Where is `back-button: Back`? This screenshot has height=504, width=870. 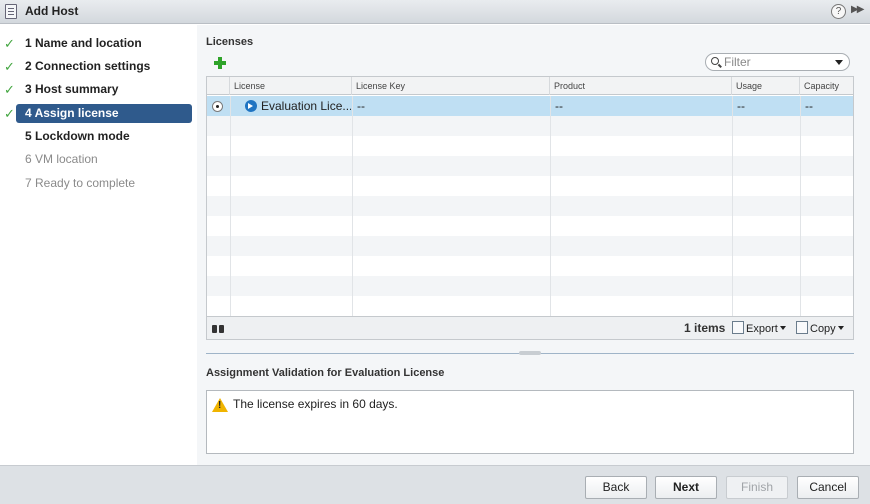 back-button: Back is located at coordinates (616, 487).